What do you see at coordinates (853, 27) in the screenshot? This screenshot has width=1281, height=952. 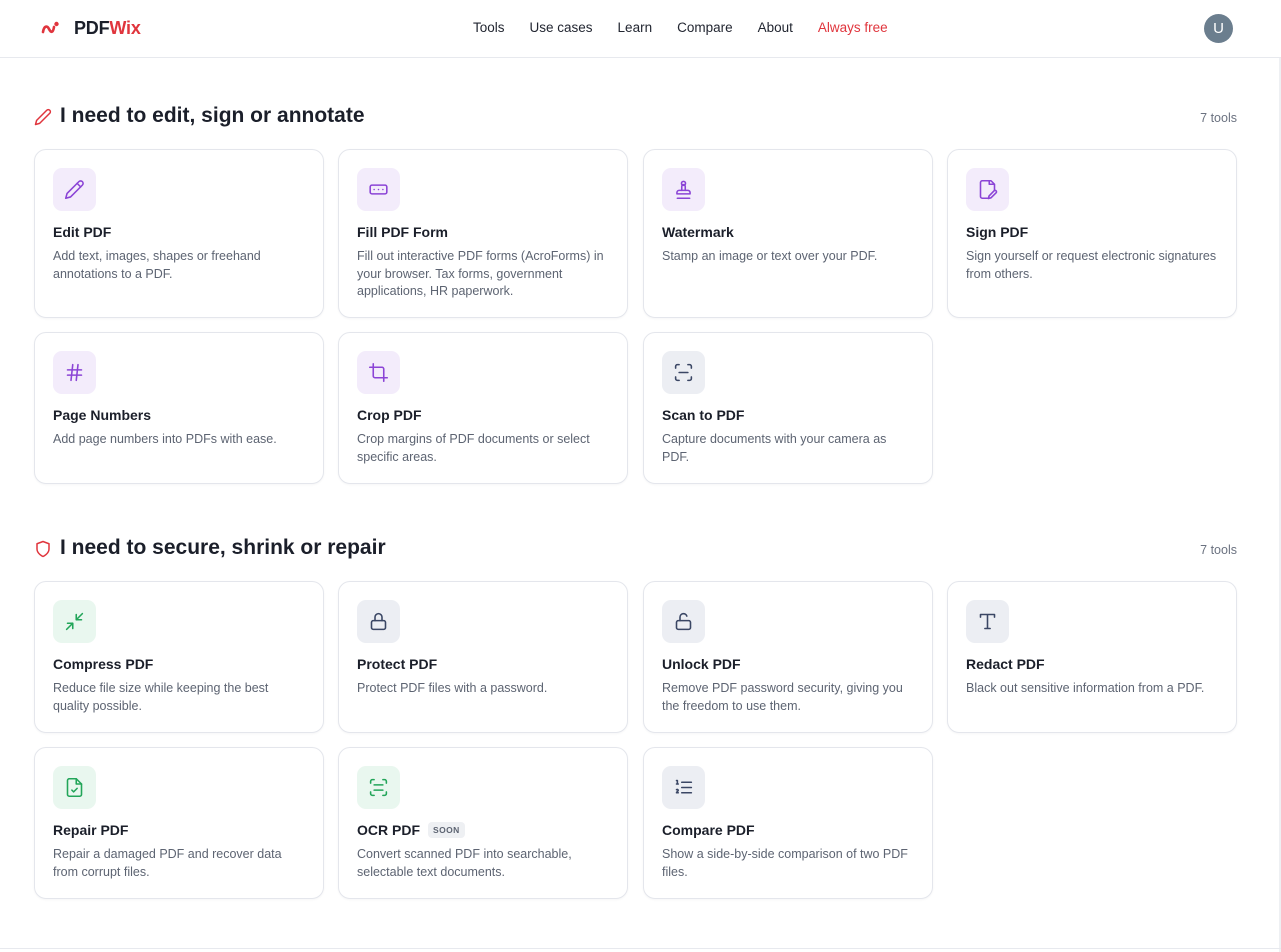 I see `nav-always-free: Always free` at bounding box center [853, 27].